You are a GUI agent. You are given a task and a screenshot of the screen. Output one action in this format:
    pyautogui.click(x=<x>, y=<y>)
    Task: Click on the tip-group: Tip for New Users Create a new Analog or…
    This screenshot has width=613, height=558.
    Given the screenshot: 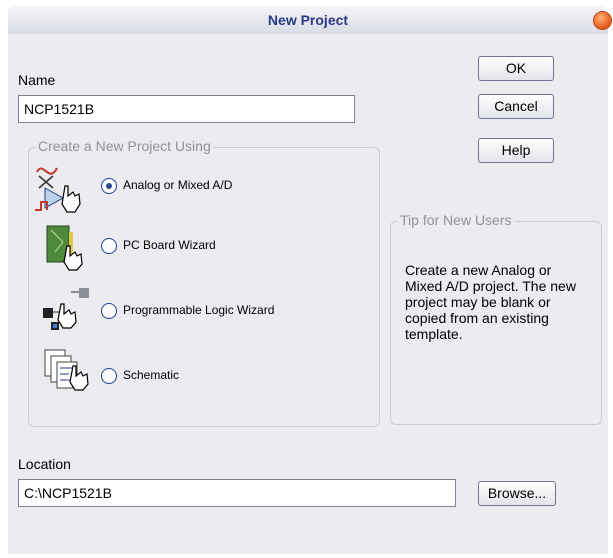 What is the action you would take?
    pyautogui.click(x=496, y=318)
    